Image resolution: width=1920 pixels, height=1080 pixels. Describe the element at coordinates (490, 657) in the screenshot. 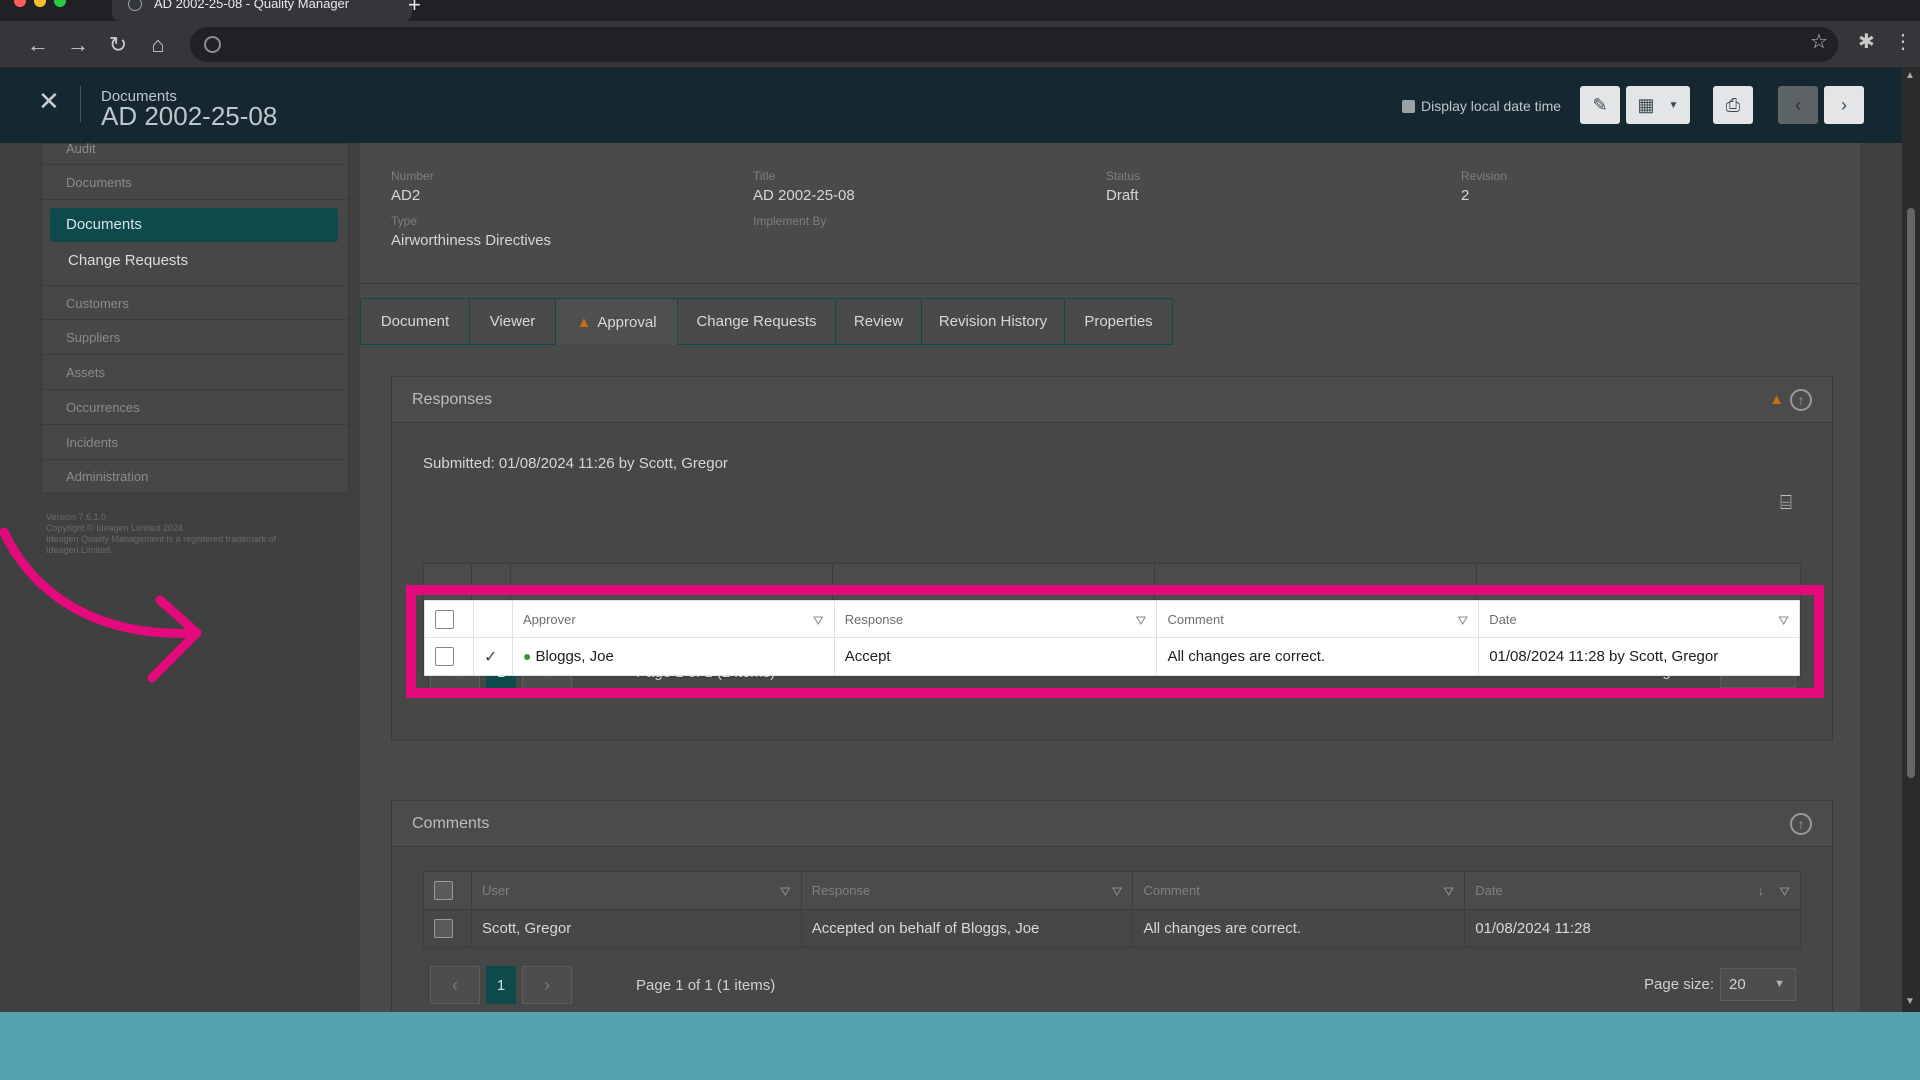

I see `checkmark-icon: ✓` at that location.